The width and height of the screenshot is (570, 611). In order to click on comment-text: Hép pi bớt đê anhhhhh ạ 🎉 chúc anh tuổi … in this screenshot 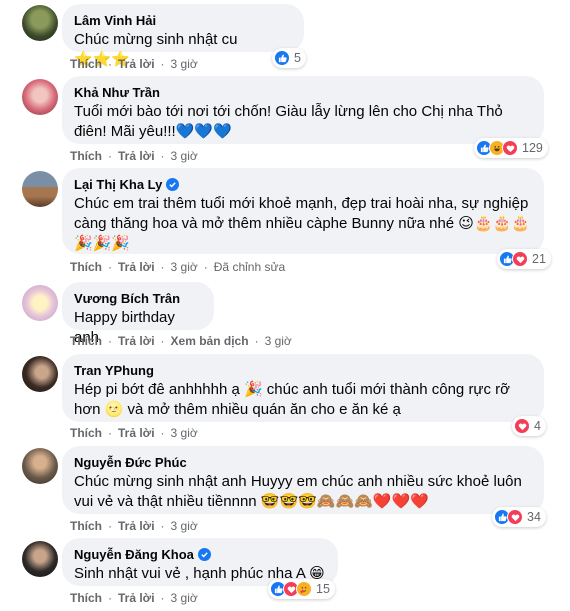, I will do `click(292, 399)`.